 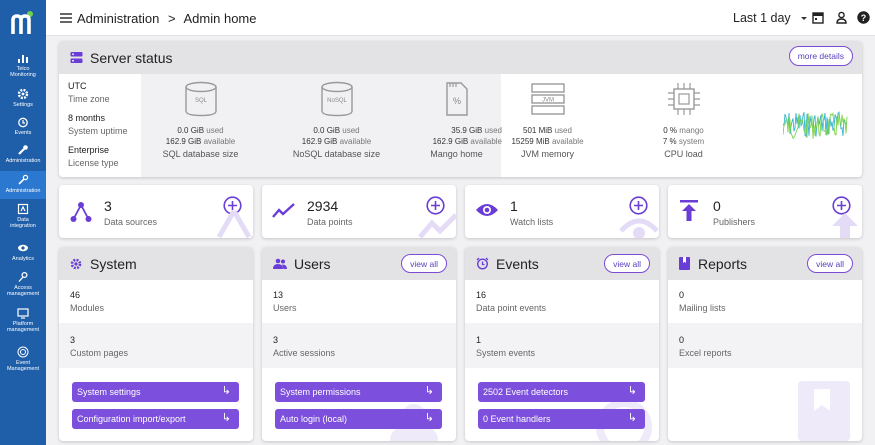 What do you see at coordinates (155, 392) in the screenshot?
I see `system-settings-button: System settings ↳` at bounding box center [155, 392].